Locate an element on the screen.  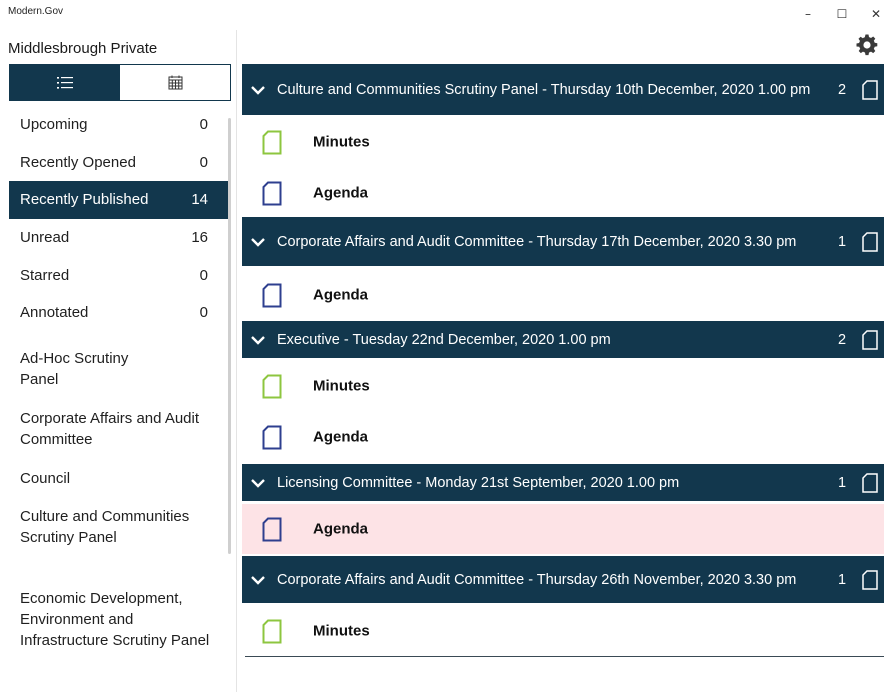
list-icon is located at coordinates (65, 82).